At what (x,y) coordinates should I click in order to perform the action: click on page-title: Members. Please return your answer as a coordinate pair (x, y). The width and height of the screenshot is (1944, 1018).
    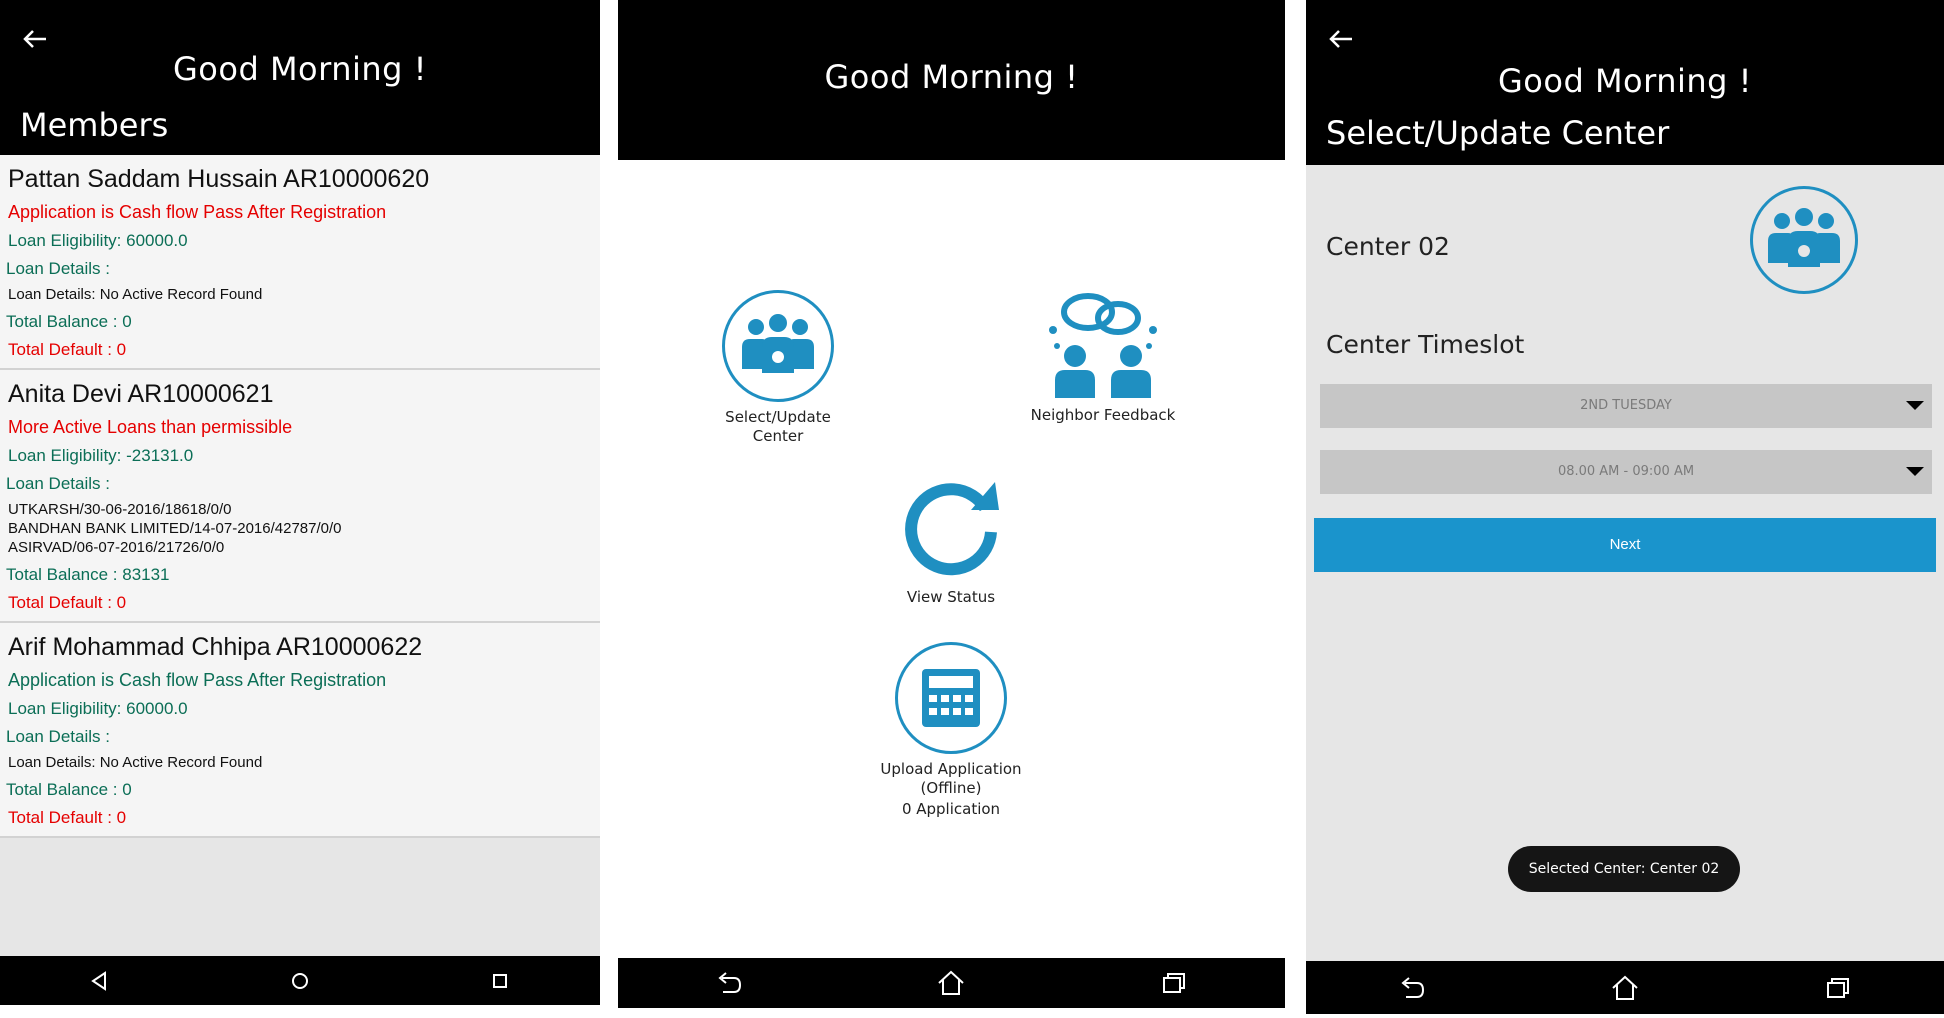
    Looking at the image, I should click on (94, 125).